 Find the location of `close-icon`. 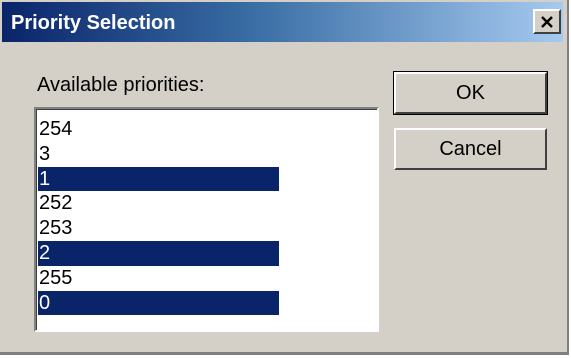

close-icon is located at coordinates (547, 21).